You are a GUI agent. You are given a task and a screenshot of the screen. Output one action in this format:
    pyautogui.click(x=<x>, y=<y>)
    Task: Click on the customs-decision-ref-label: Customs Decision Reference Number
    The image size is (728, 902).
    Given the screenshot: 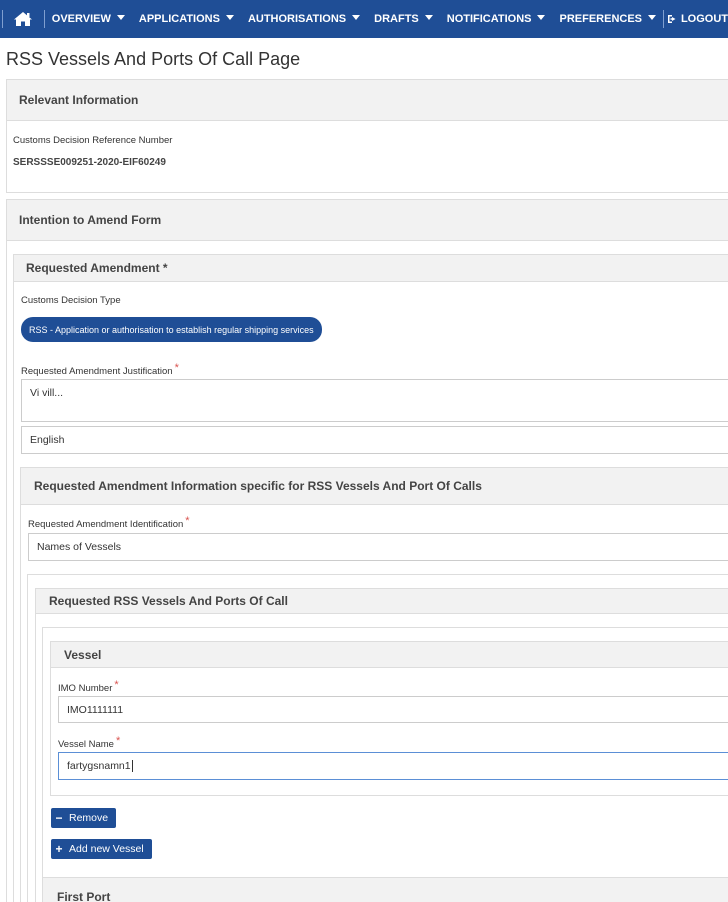 What is the action you would take?
    pyautogui.click(x=93, y=140)
    